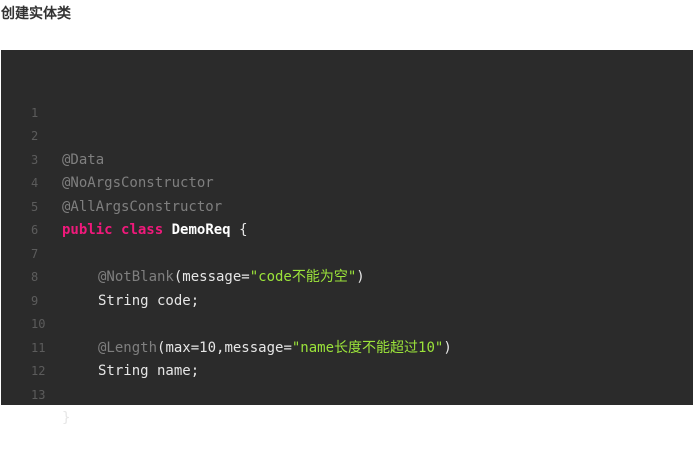 This screenshot has width=694, height=454. I want to click on code-line: 8 String code;, so click(347, 276).